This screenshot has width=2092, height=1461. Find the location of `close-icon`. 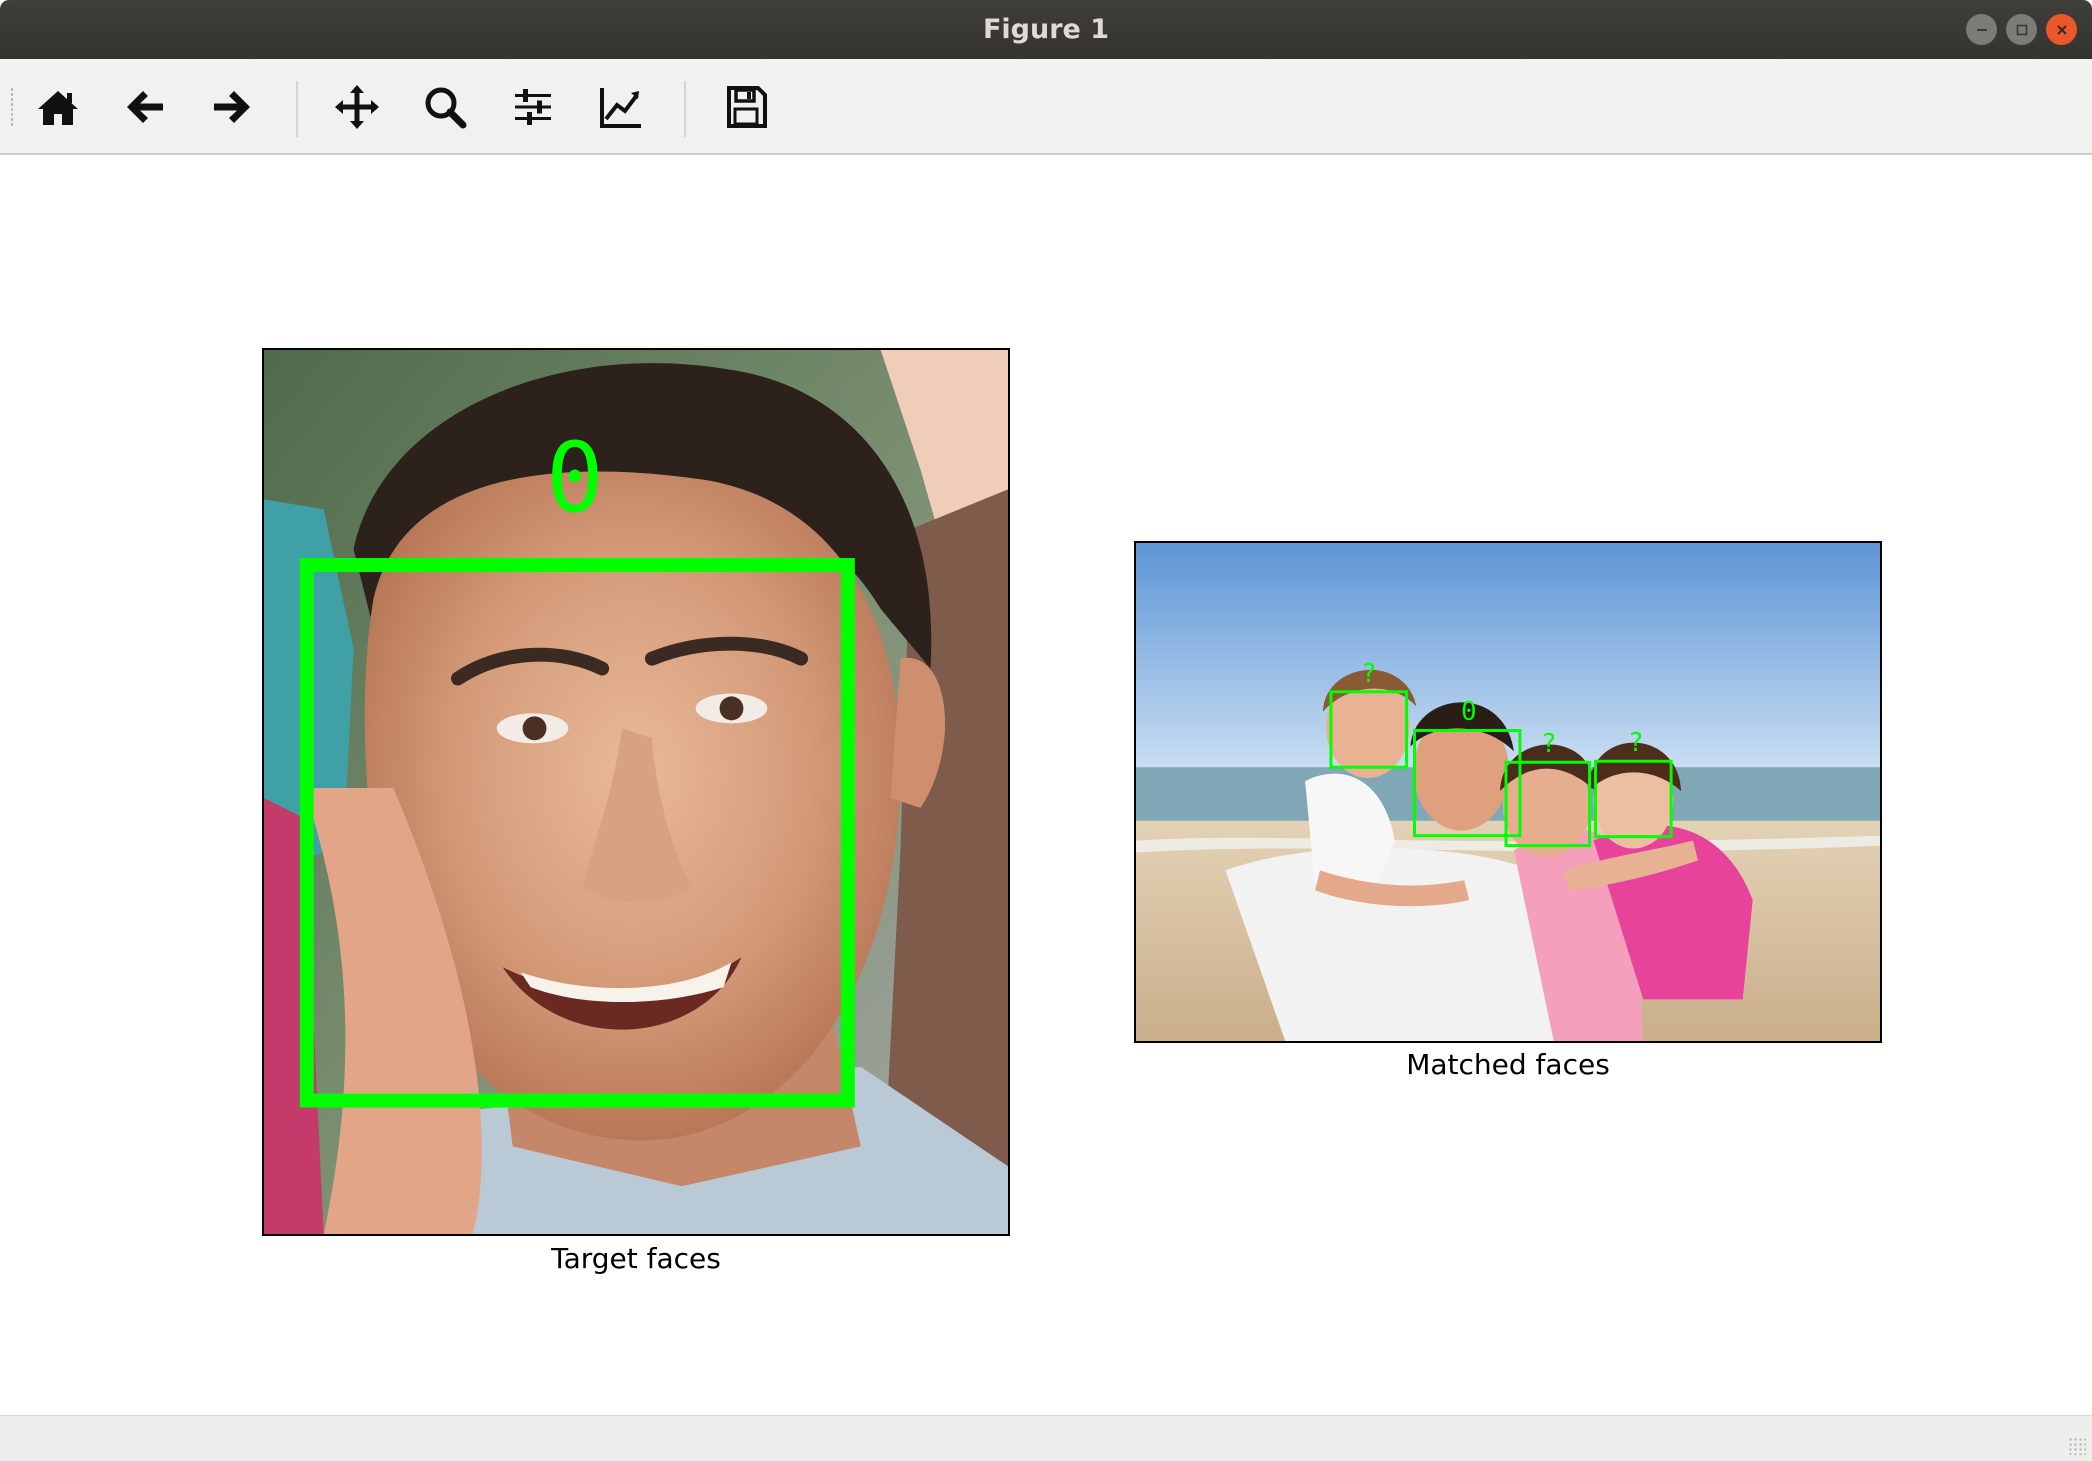

close-icon is located at coordinates (2061, 29).